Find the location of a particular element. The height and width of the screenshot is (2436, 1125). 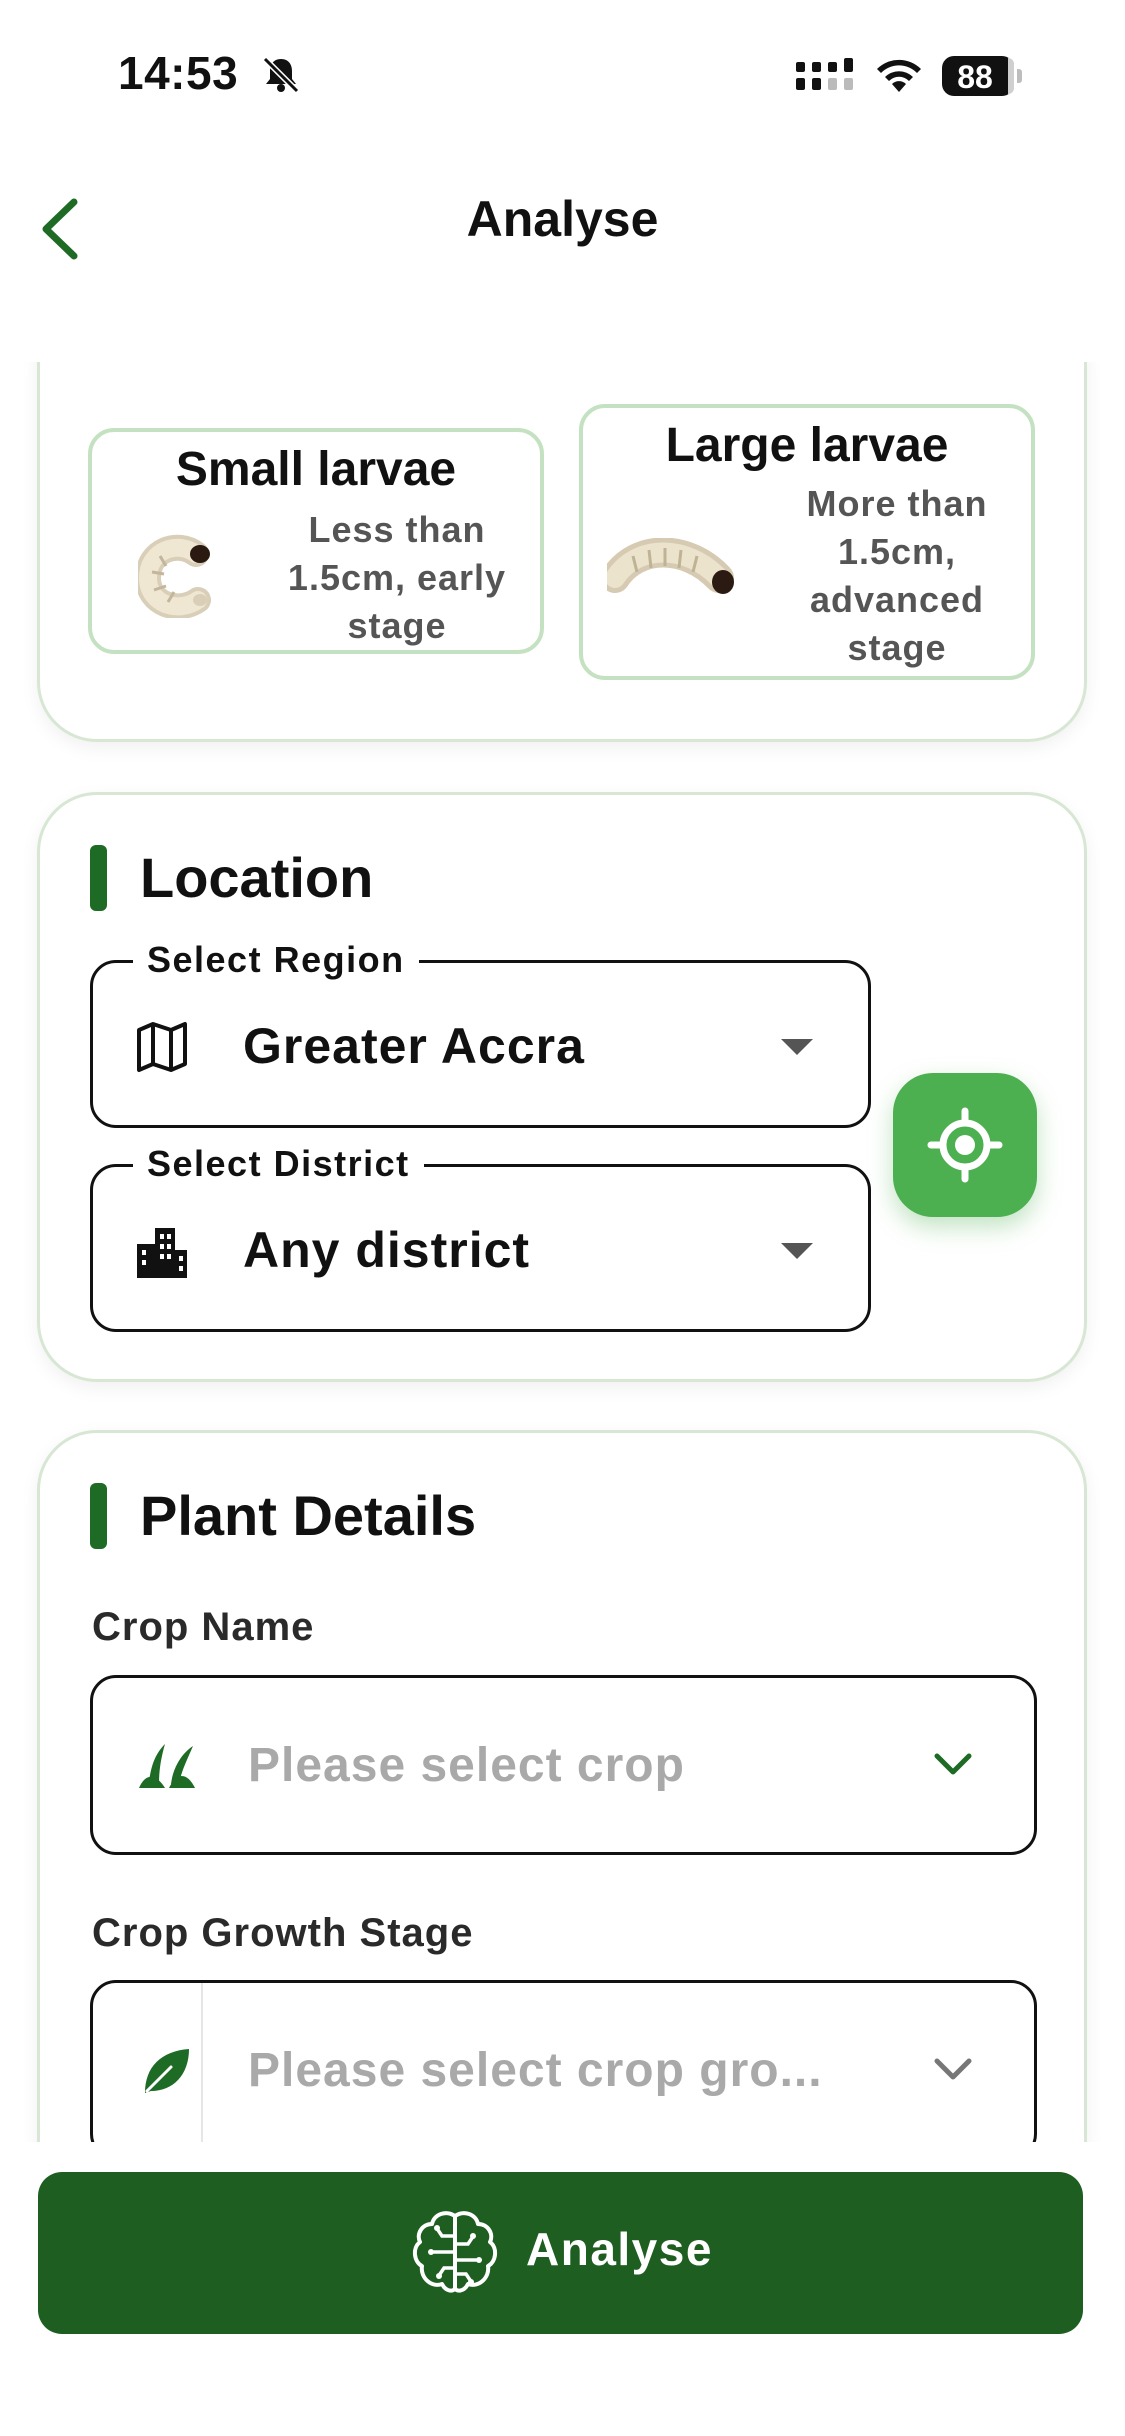

crop-name-placeholder: Please select crop is located at coordinates (466, 1765).